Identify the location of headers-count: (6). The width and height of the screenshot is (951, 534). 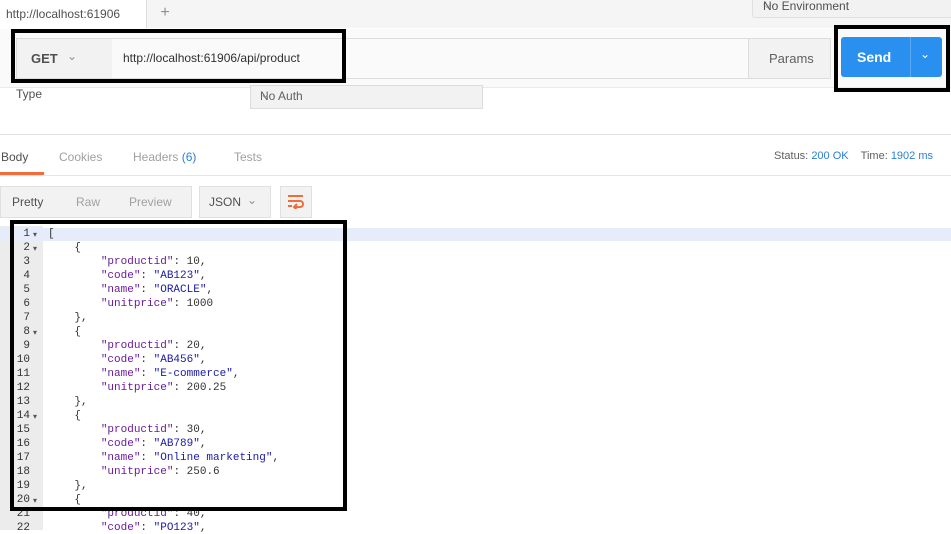
(189, 157).